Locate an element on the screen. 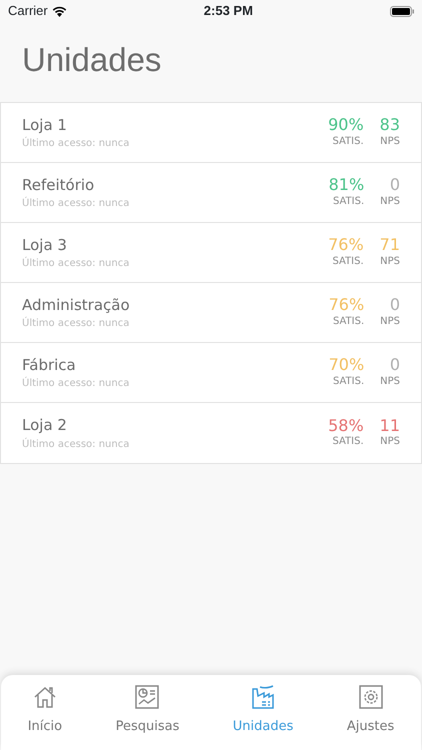  carrier-label: Carrier is located at coordinates (28, 11).